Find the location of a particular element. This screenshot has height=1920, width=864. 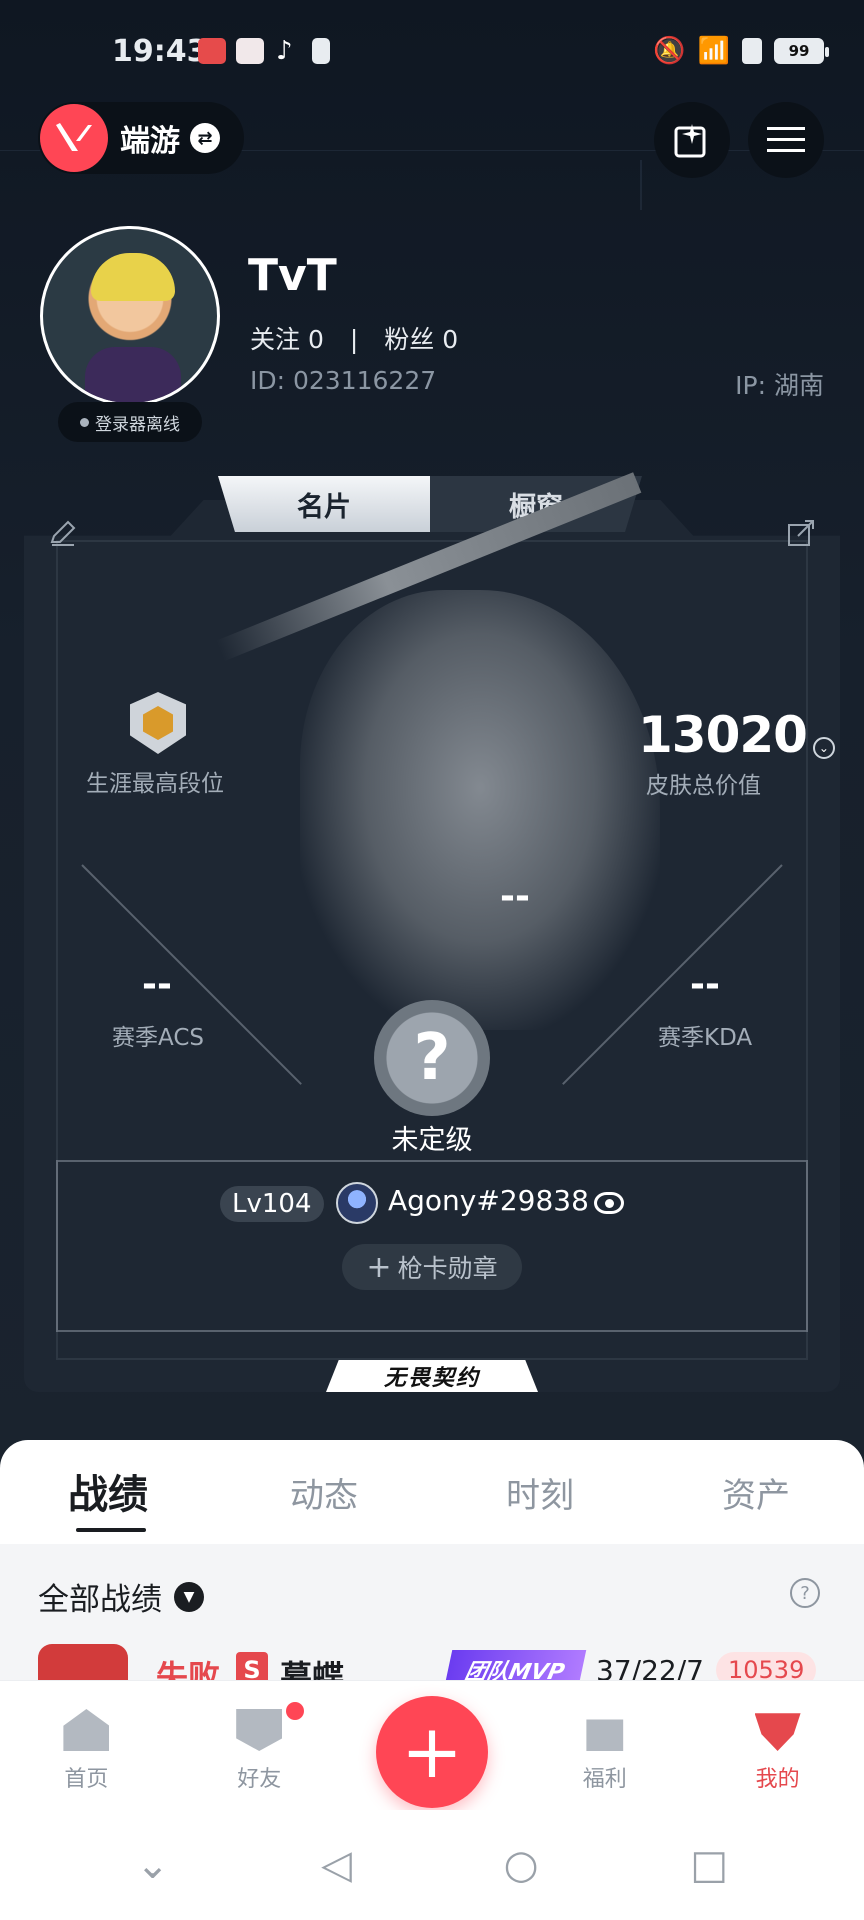

match-filter-dropdown: 全部战绩 ▼ is located at coordinates (121, 1596).